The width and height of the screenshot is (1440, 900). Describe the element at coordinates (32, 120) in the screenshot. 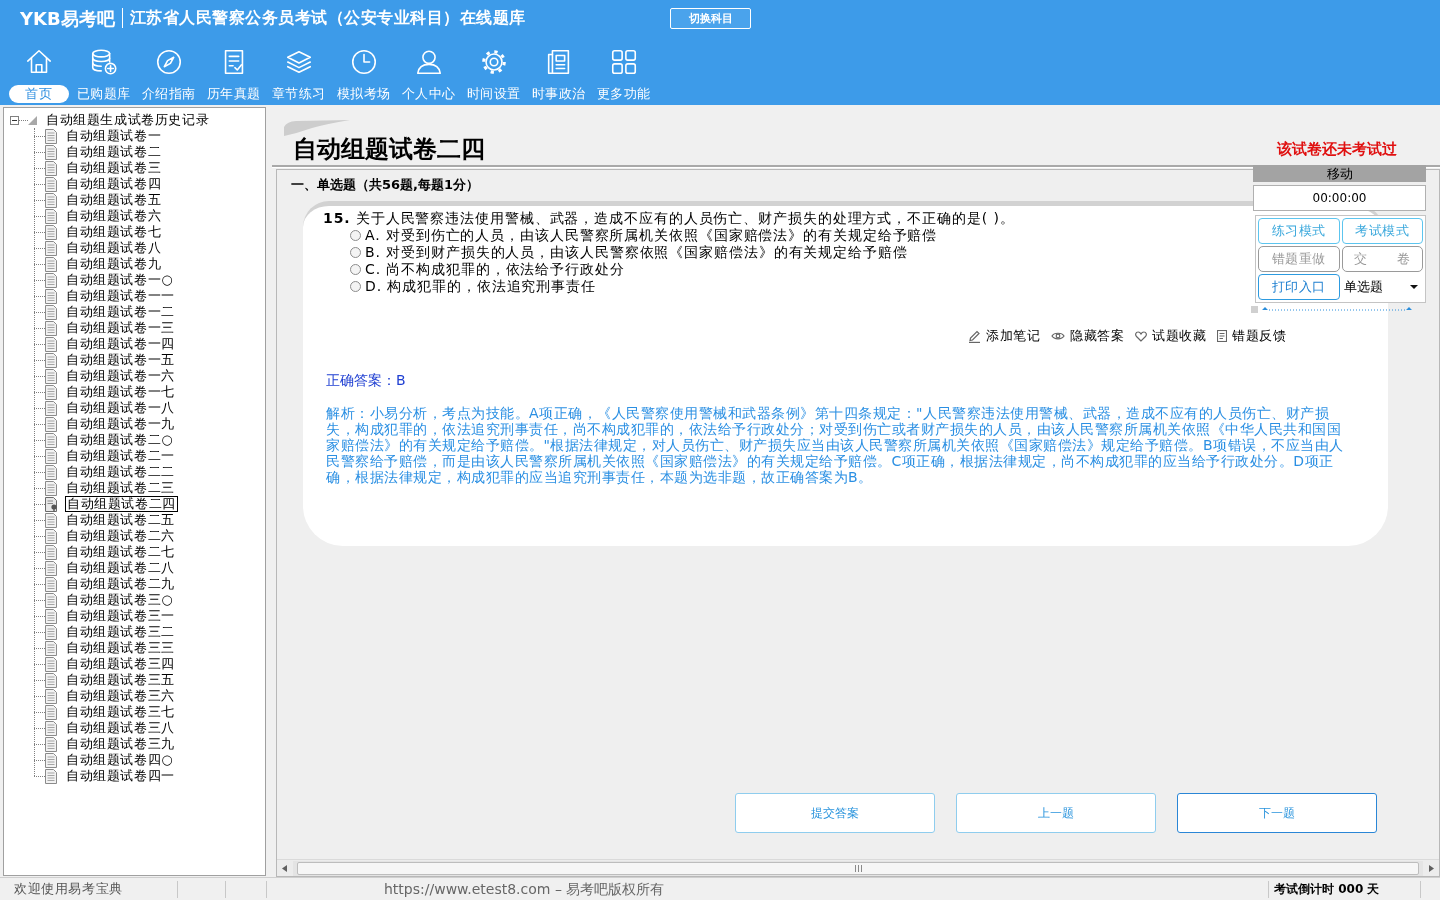

I see `triangle-icon` at that location.